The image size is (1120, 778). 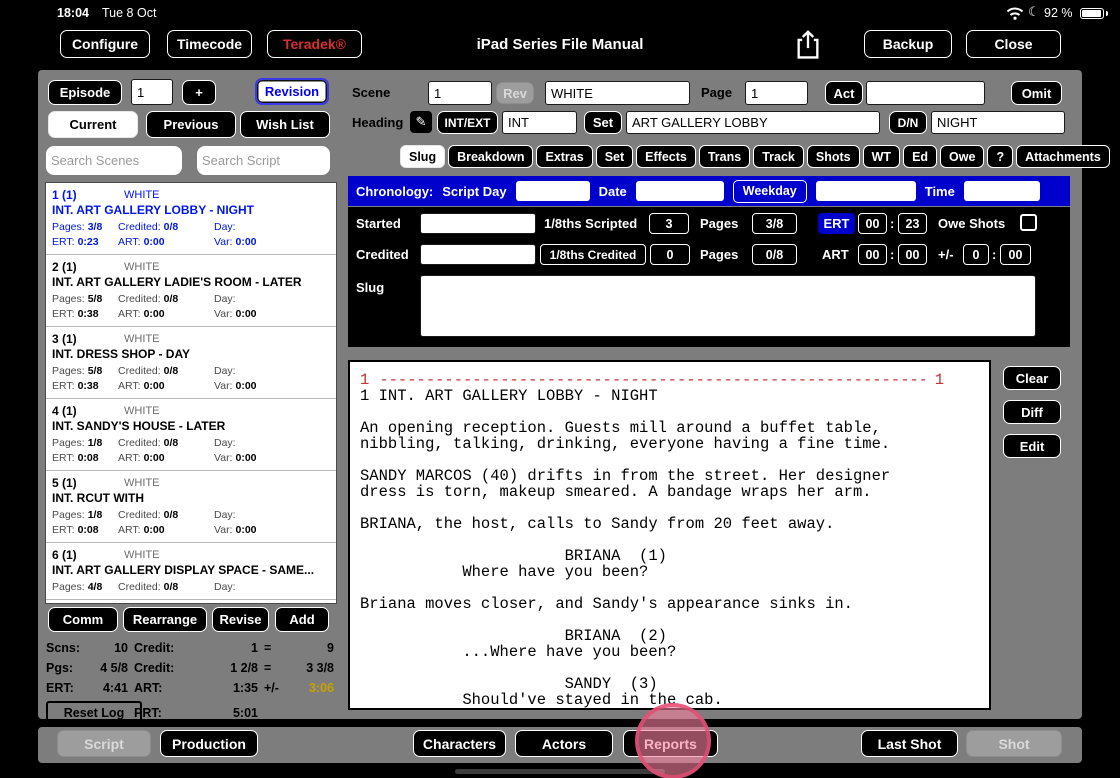 I want to click on detail-tab: Attachments, so click(x=1063, y=156).